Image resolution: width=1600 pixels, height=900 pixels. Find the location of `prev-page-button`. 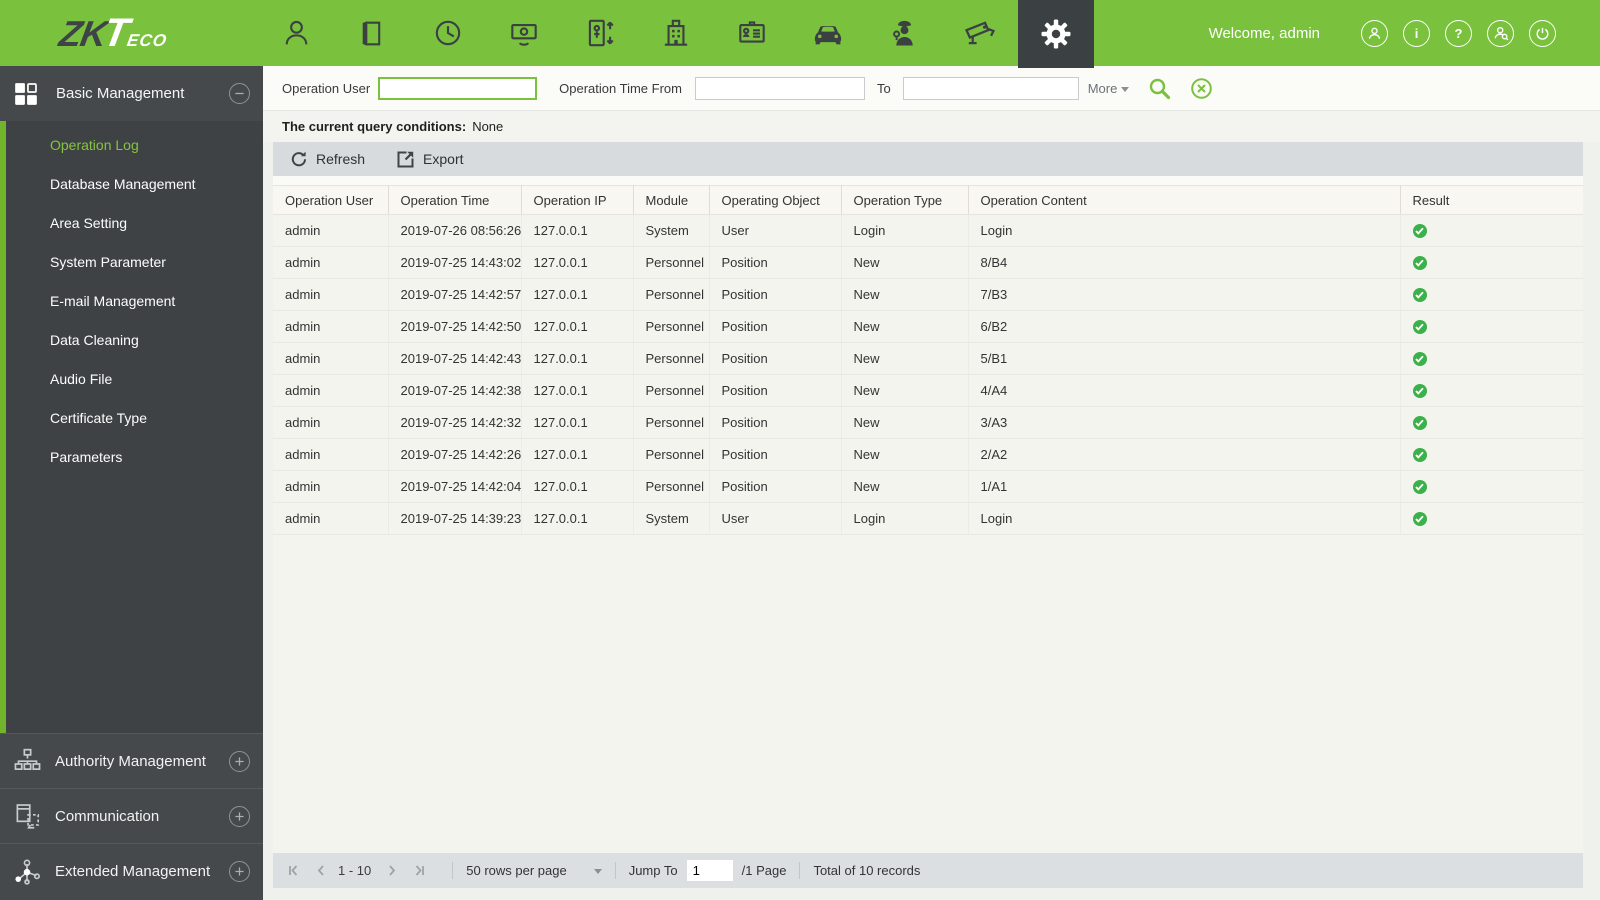

prev-page-button is located at coordinates (321, 870).